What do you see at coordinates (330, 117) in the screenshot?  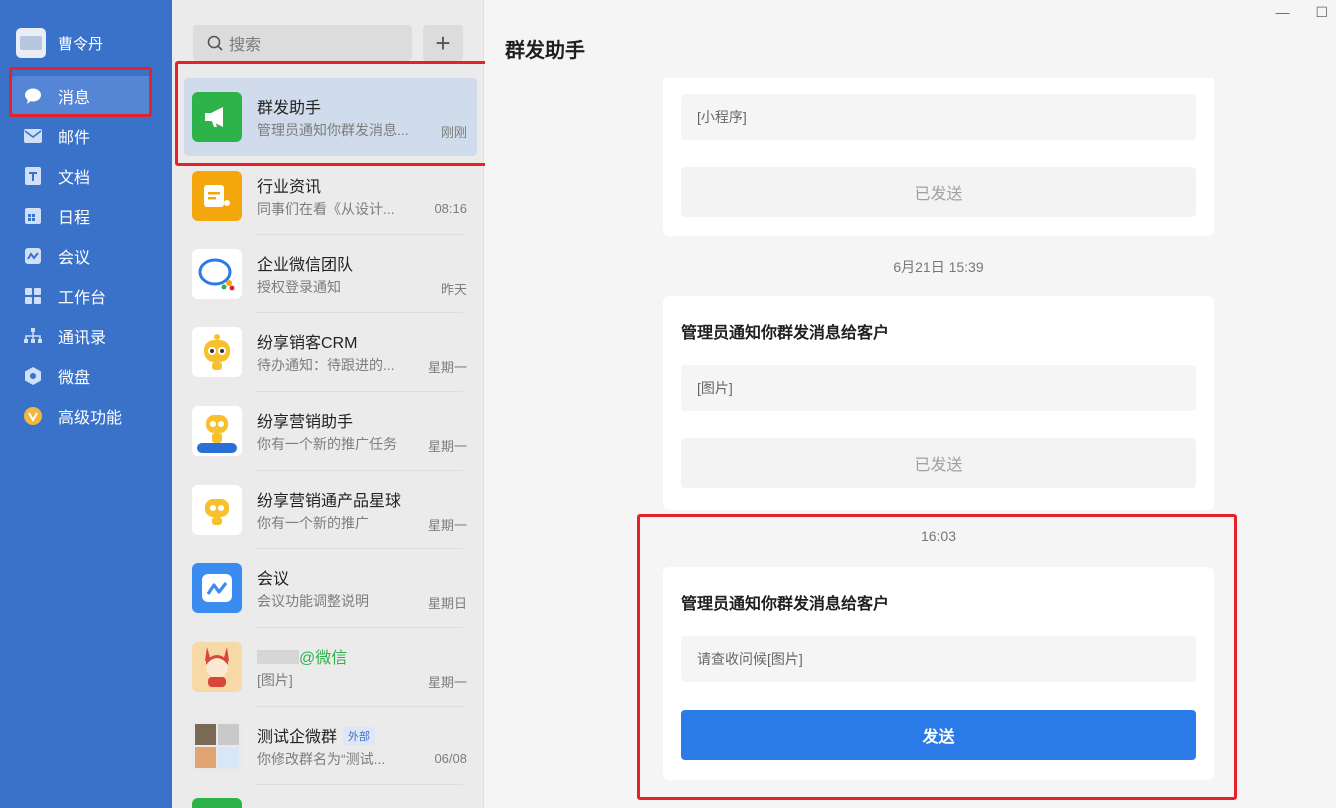 I see `list-item: 群发助手 管理员通知你群发消息... 刚刚` at bounding box center [330, 117].